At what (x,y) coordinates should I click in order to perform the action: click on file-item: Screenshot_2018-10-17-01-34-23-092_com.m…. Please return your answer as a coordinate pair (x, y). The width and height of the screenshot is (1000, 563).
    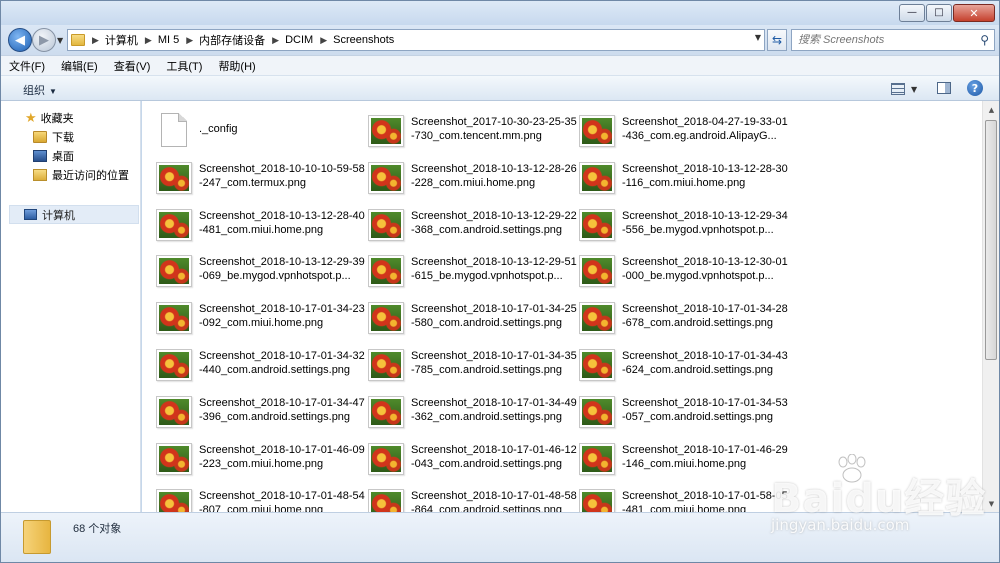
    Looking at the image, I should click on (261, 320).